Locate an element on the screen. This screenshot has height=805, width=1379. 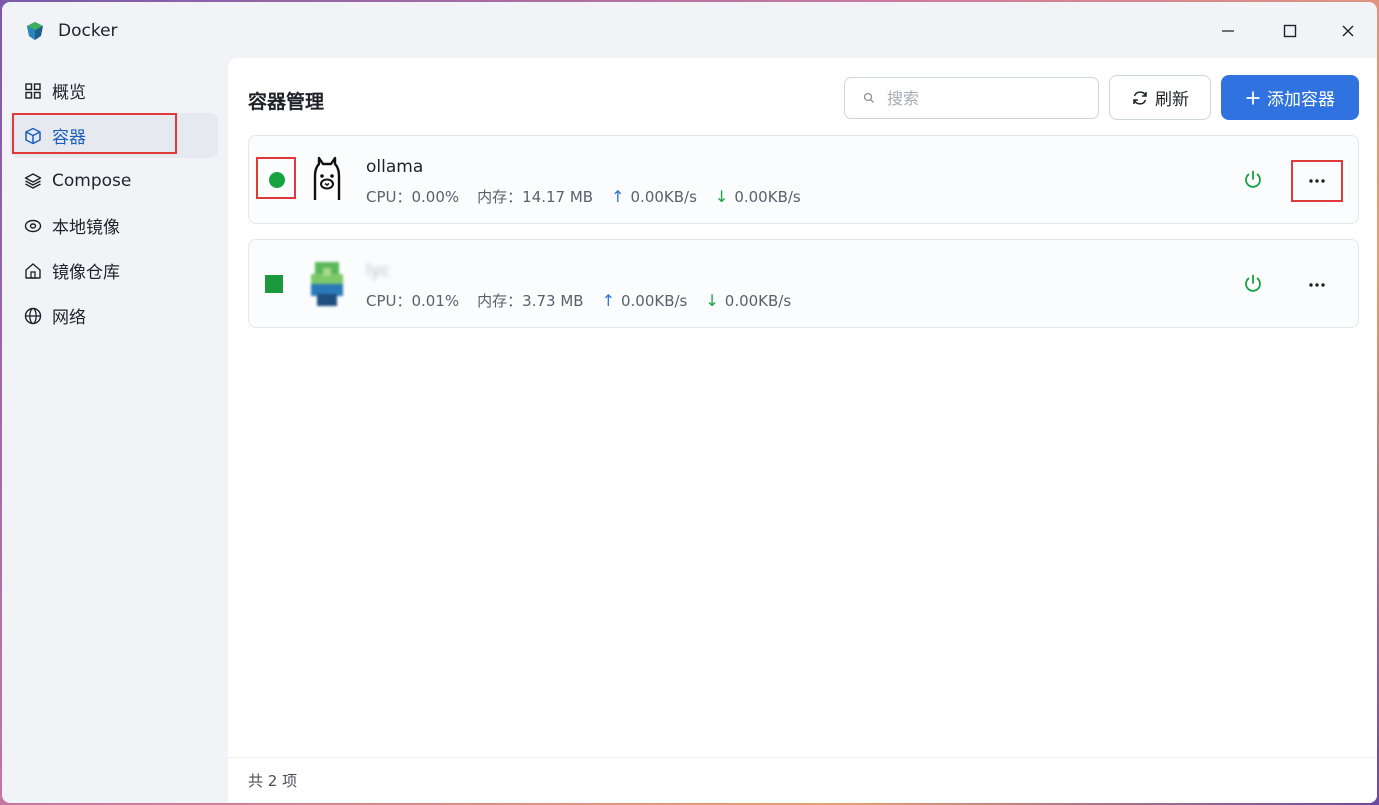
sidebar: 概览 容器 Compose 本地镜像 镜像仓库 网络 is located at coordinates (114, 203).